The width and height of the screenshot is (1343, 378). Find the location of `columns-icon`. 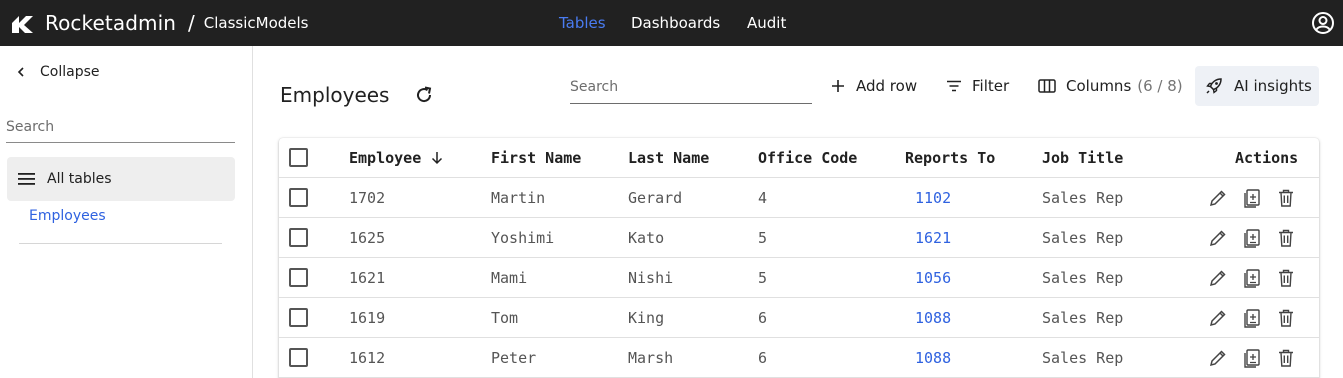

columns-icon is located at coordinates (1047, 86).